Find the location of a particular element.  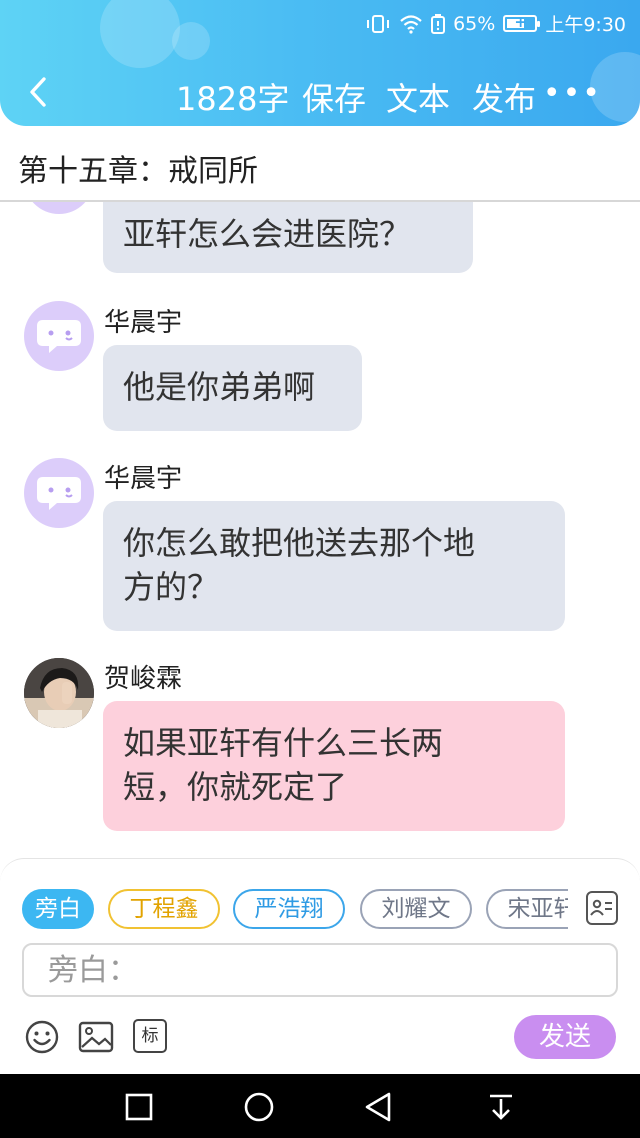

role-chip: 宋亚轩 is located at coordinates (527, 909).